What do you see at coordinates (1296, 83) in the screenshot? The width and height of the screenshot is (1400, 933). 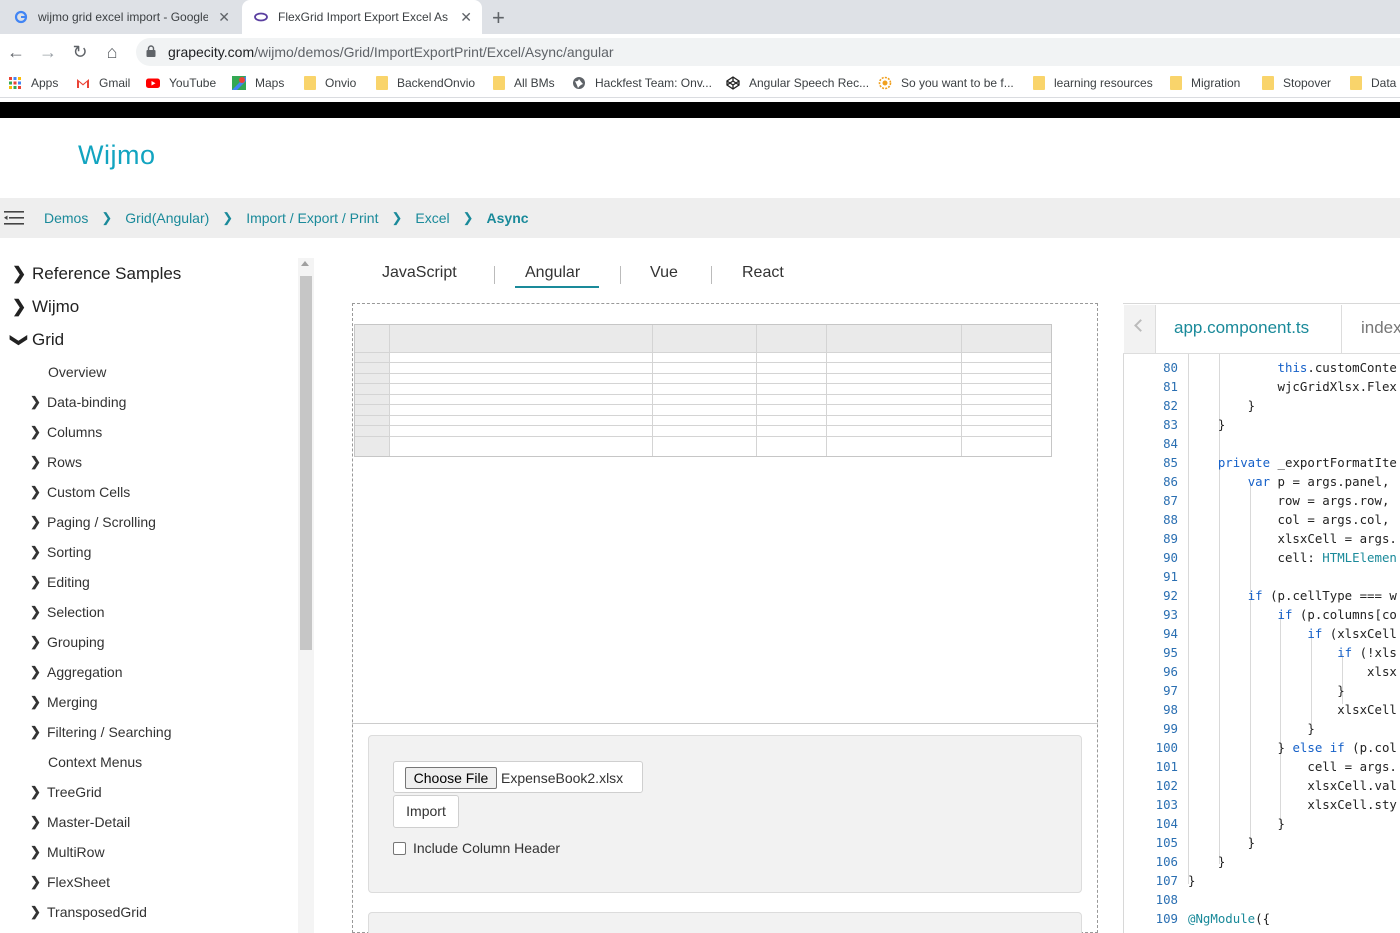 I see `bookmark-stopover: Stopover` at bounding box center [1296, 83].